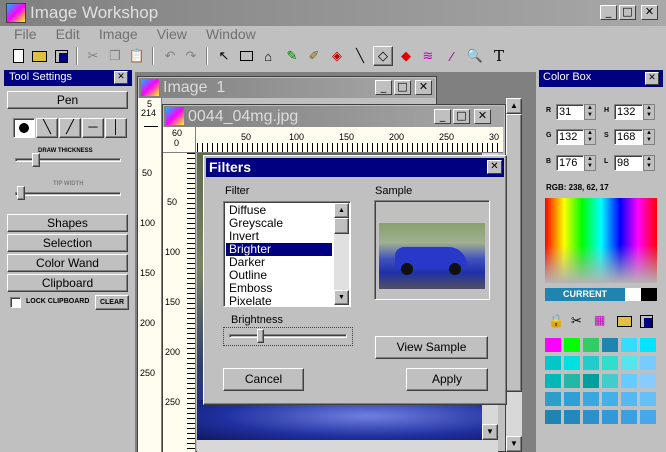 This screenshot has height=452, width=666. Describe the element at coordinates (287, 88) in the screenshot. I see `image1-title-bar: Image 1 _ □ ✕` at that location.